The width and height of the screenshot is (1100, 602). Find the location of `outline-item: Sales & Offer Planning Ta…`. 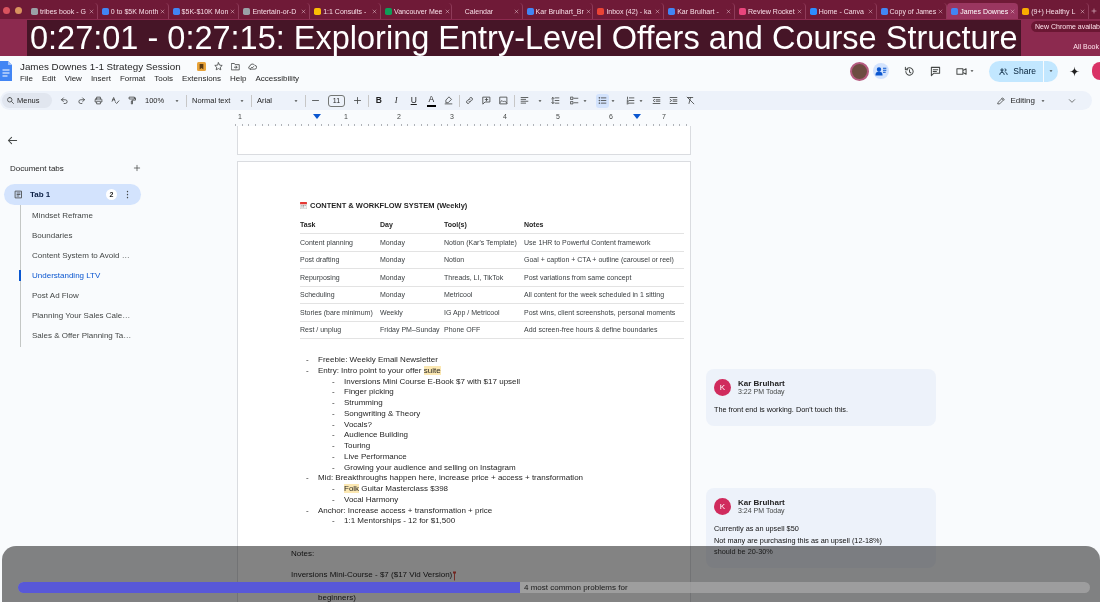

outline-item: Sales & Offer Planning Ta… is located at coordinates (75, 335).